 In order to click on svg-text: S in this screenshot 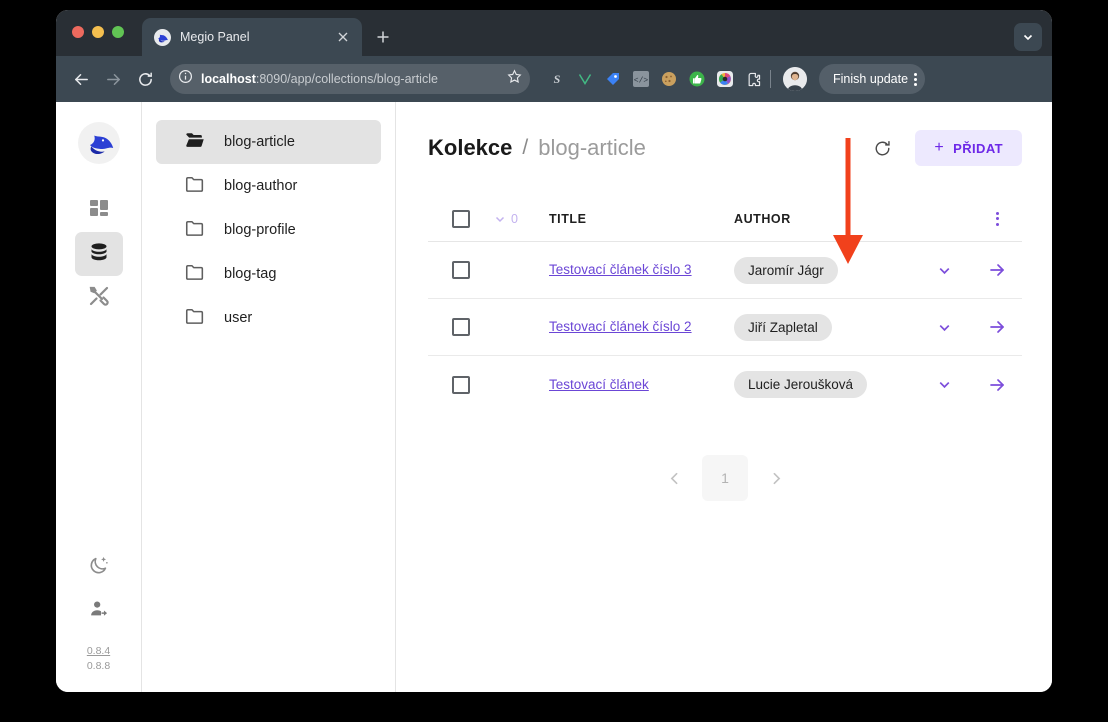, I will do `click(557, 79)`.